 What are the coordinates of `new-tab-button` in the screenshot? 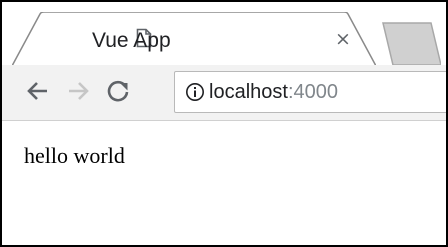 It's located at (405, 44).